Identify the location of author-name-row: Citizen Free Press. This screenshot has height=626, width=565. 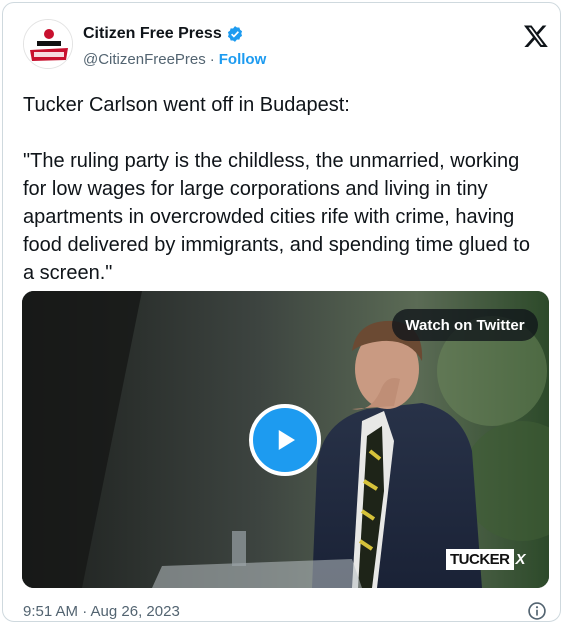
(163, 34).